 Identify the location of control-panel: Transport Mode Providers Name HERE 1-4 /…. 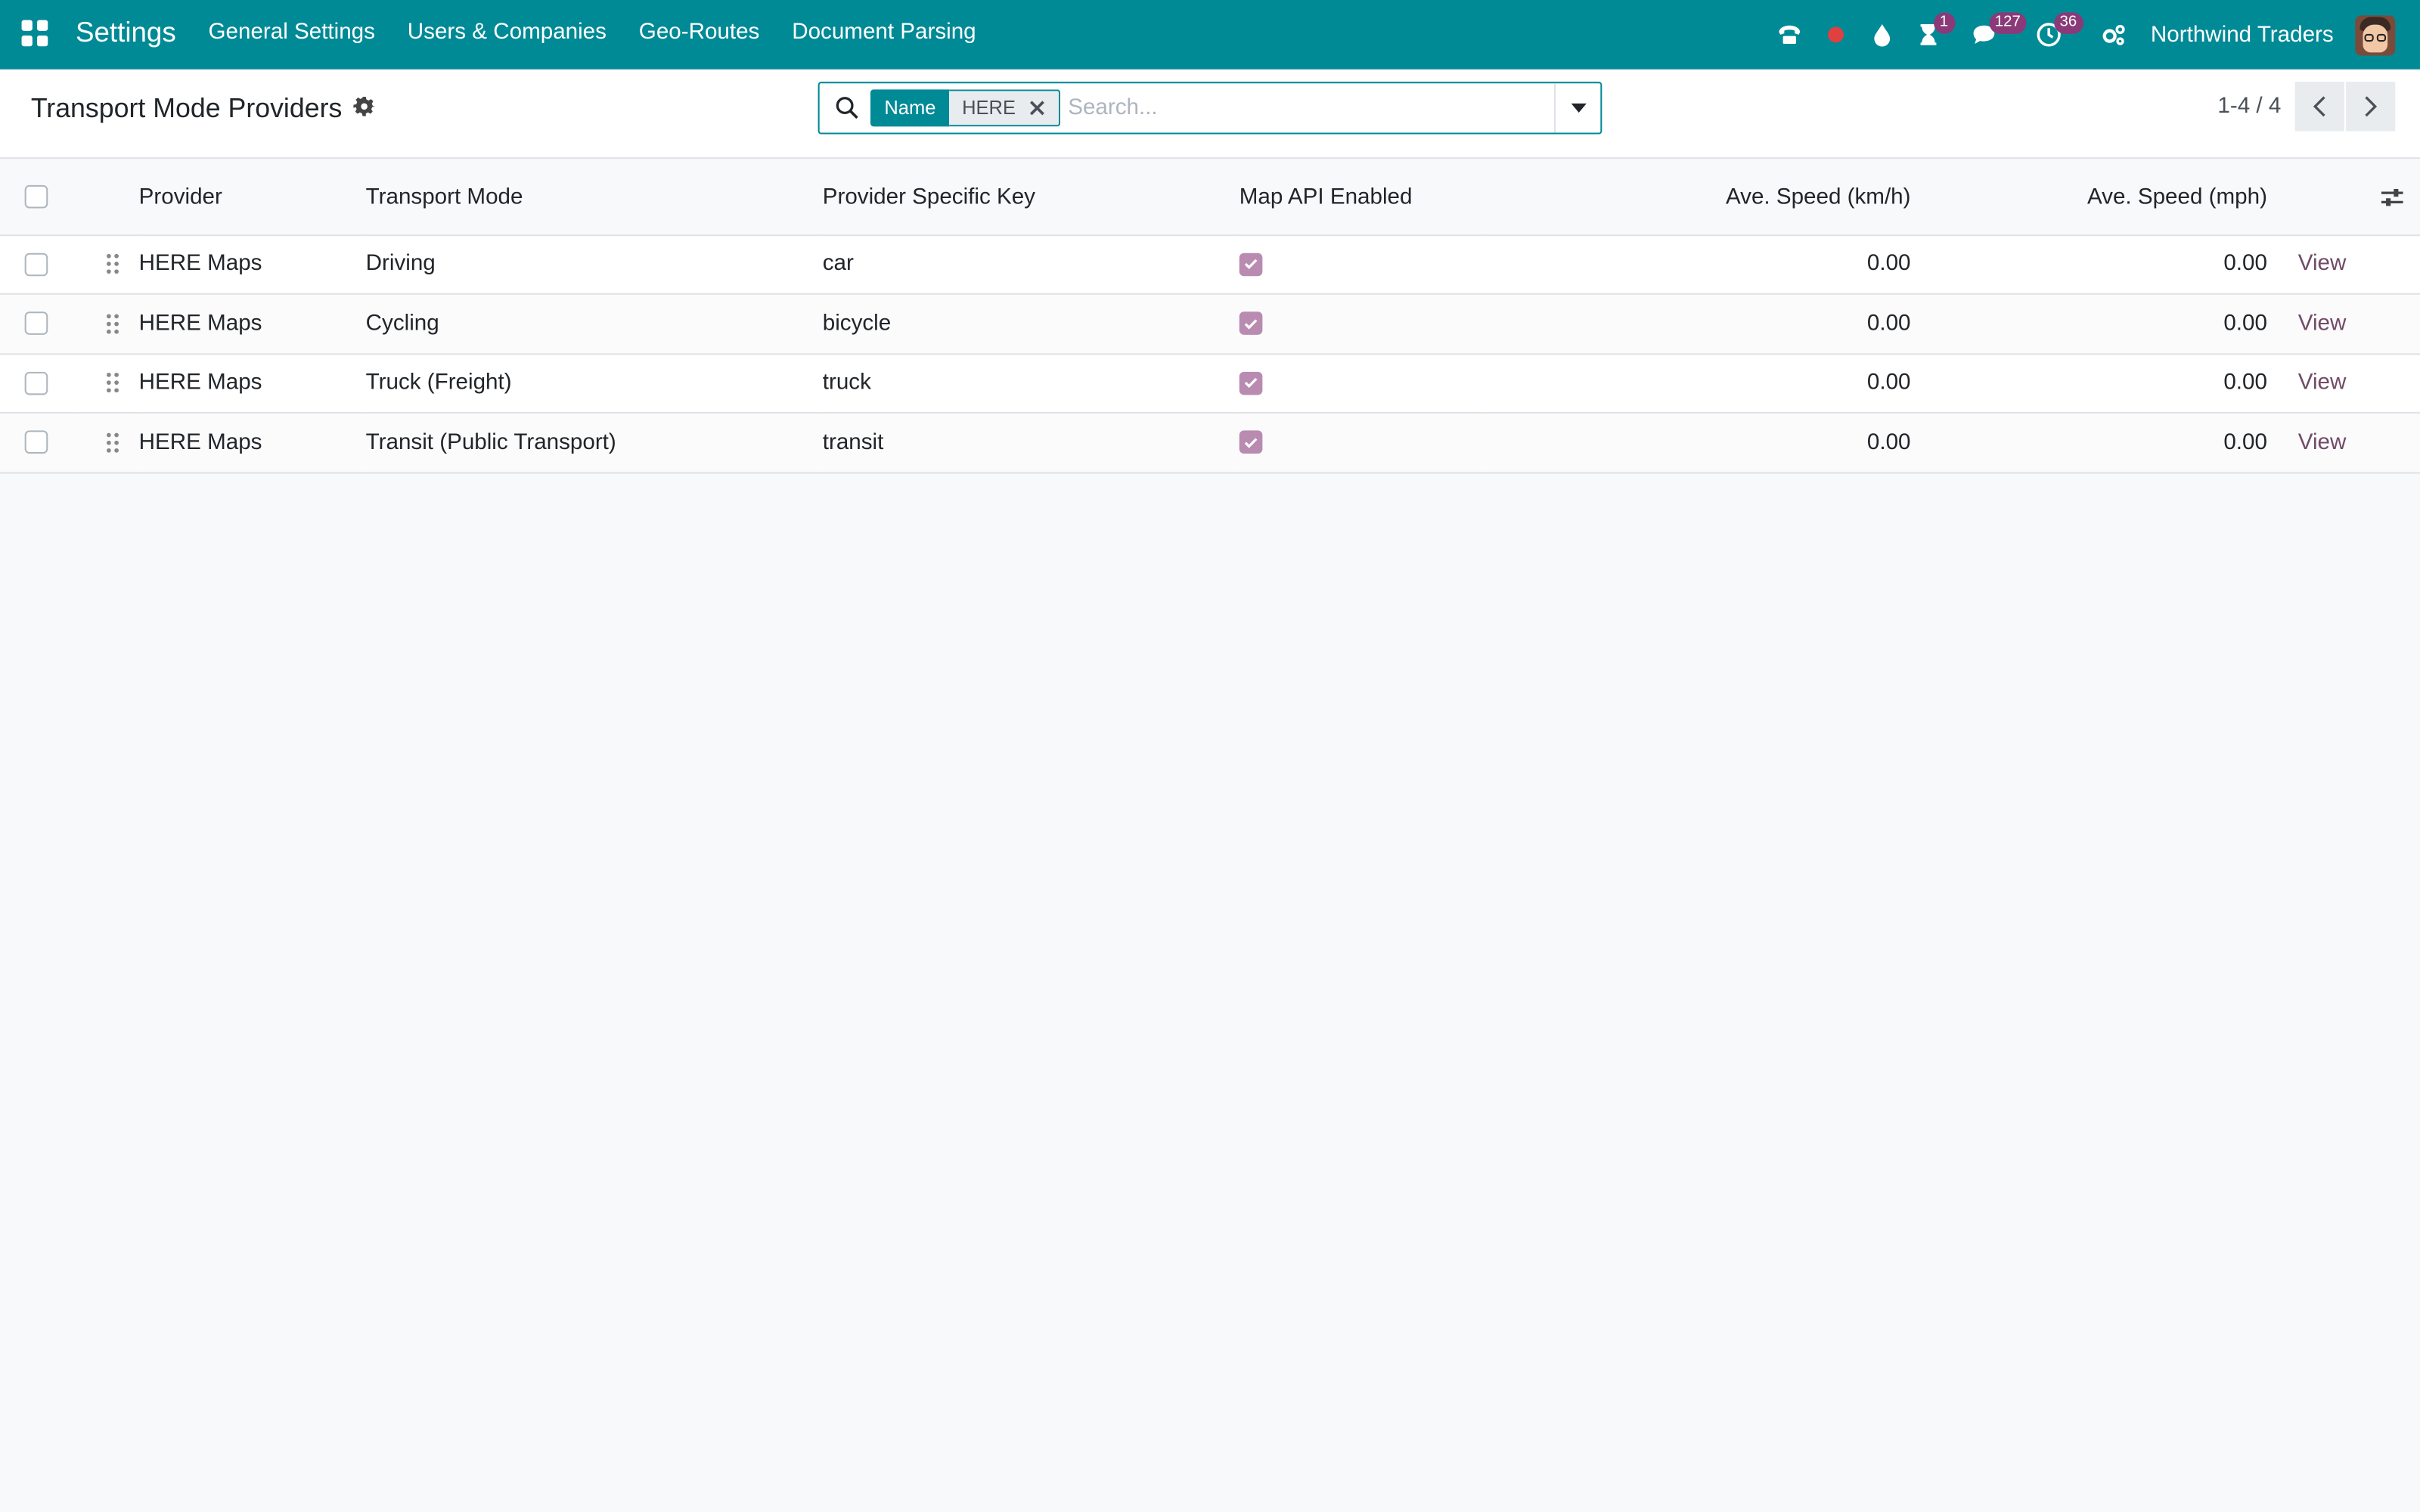
(1210, 114).